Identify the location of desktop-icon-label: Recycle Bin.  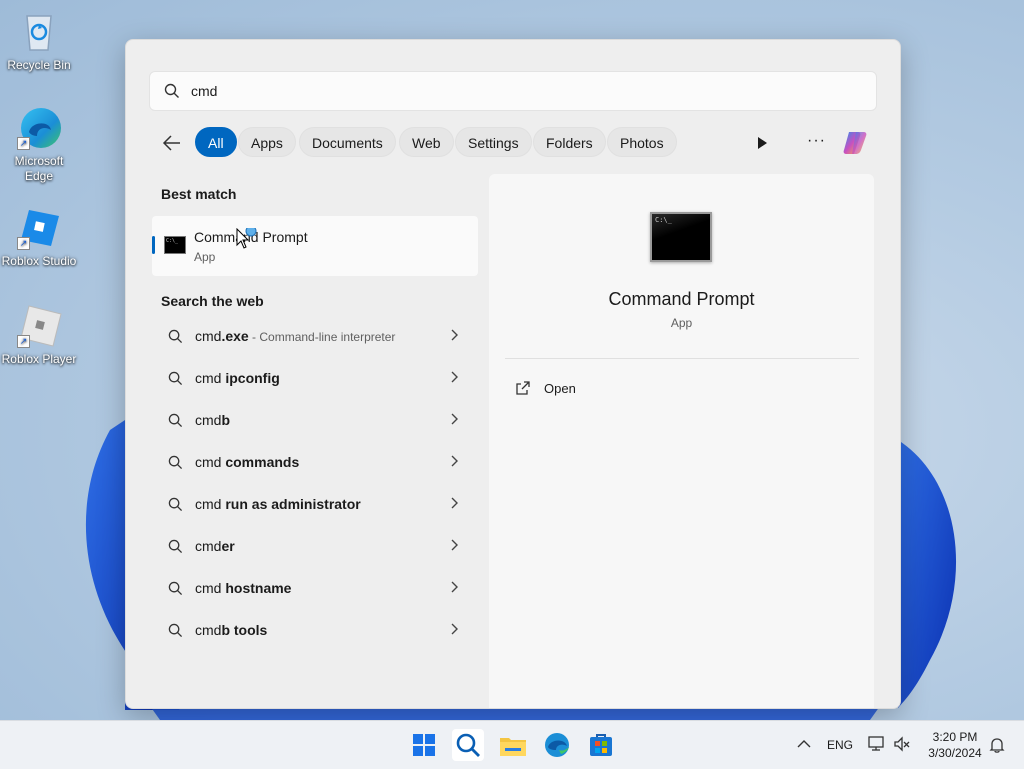
(39, 65).